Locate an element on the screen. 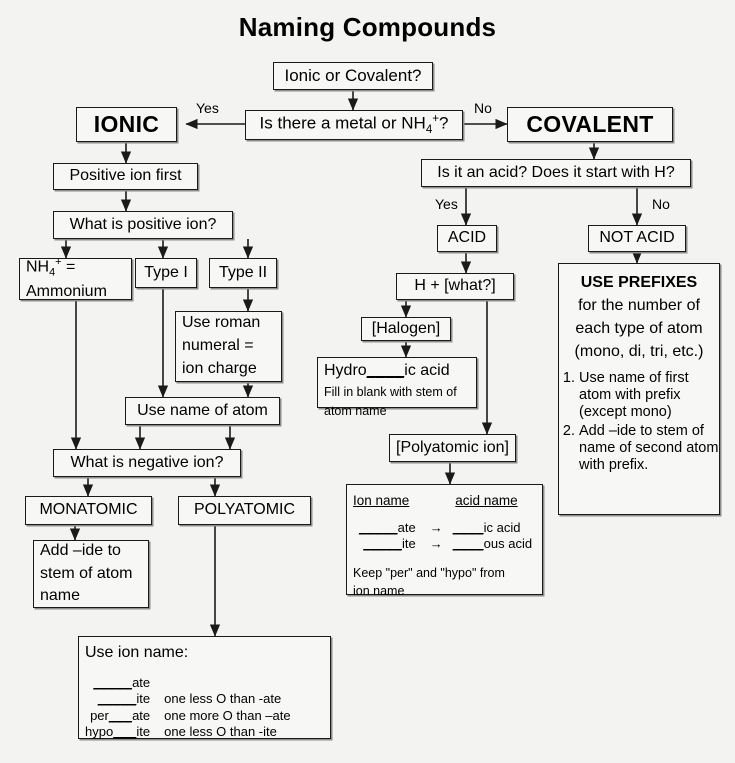 The height and width of the screenshot is (763, 735). node-roman-numeral-line1: Use roman is located at coordinates (221, 323).